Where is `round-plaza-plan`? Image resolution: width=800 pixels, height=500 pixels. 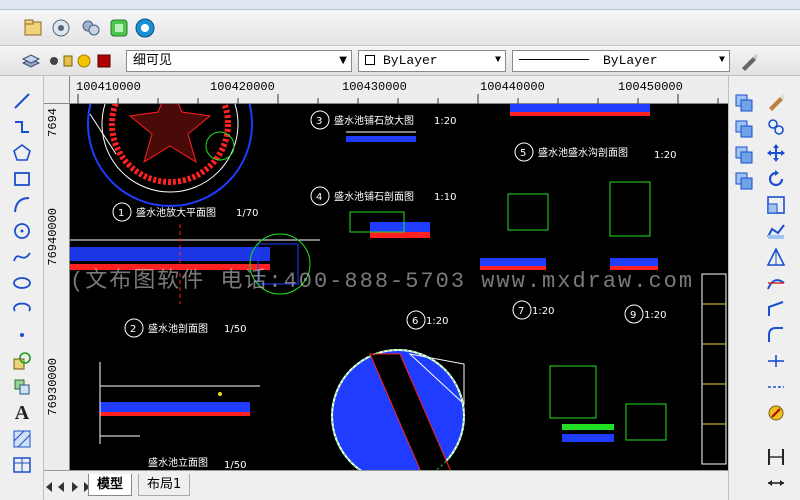 round-plaza-plan is located at coordinates (170, 155).